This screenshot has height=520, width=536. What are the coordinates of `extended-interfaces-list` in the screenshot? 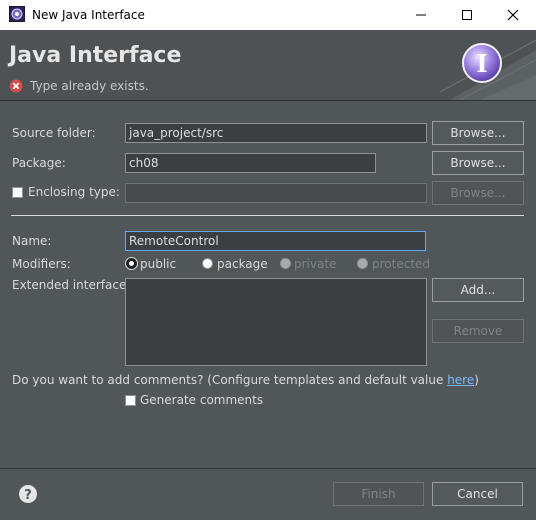 It's located at (276, 322).